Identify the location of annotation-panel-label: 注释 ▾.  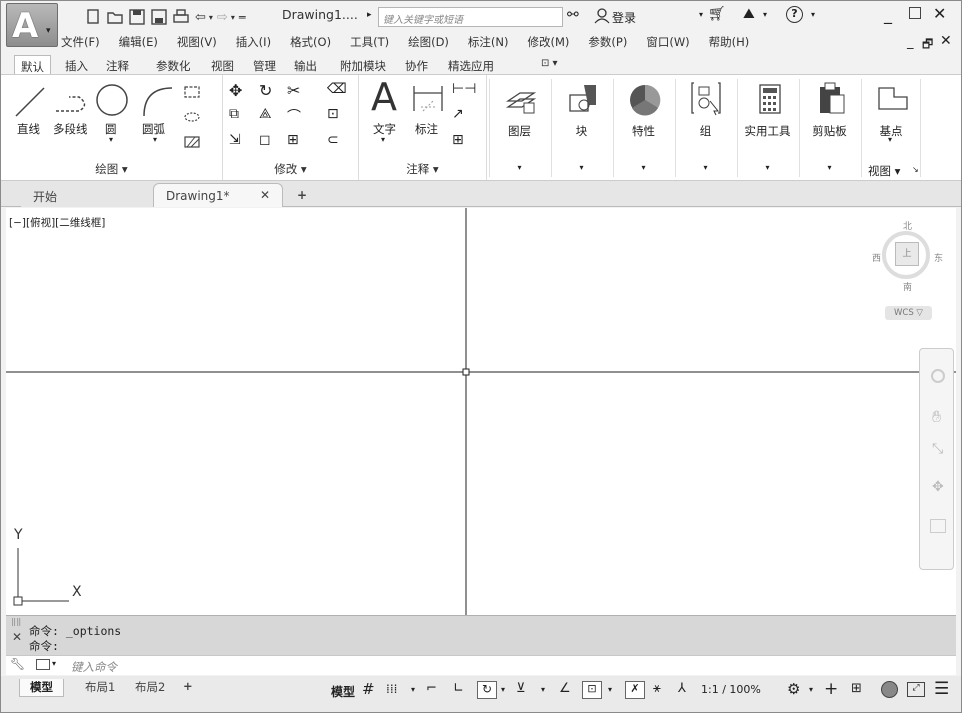
(422, 169).